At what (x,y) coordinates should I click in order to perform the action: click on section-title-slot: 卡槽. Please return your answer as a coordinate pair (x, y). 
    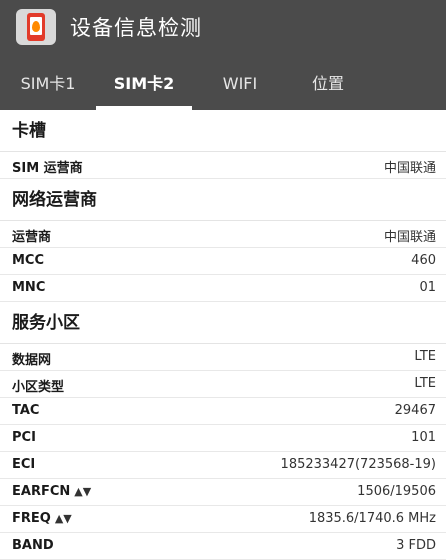
    Looking at the image, I should click on (223, 131).